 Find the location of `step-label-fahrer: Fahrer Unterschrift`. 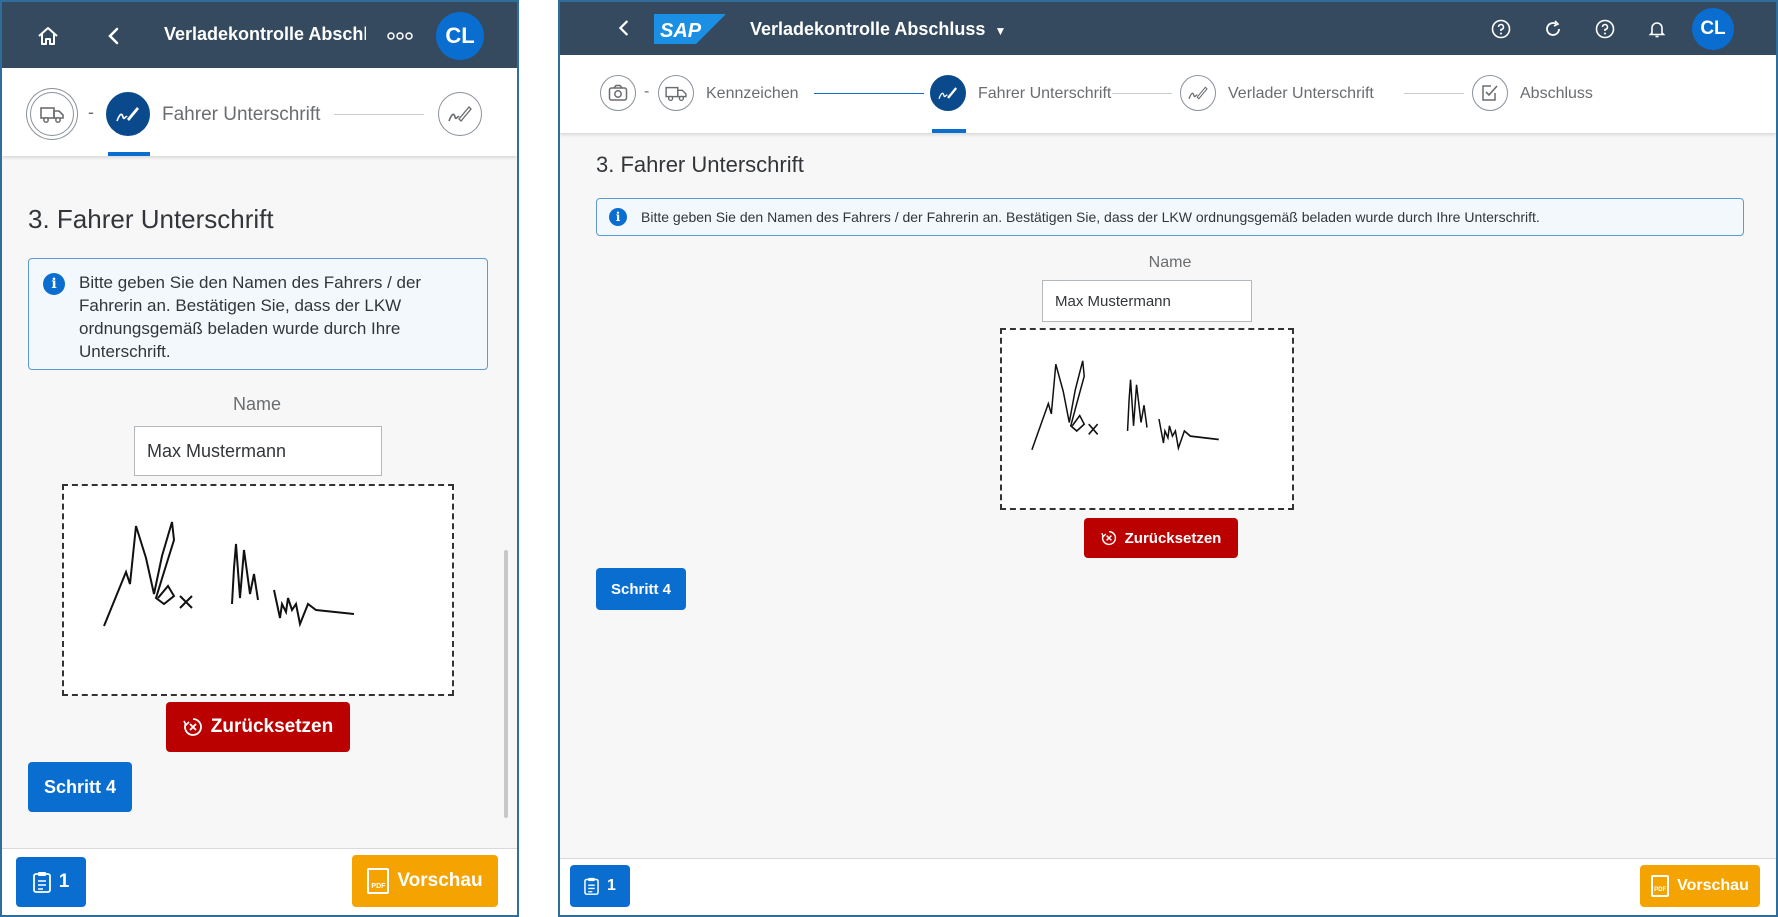

step-label-fahrer: Fahrer Unterschrift is located at coordinates (1045, 93).